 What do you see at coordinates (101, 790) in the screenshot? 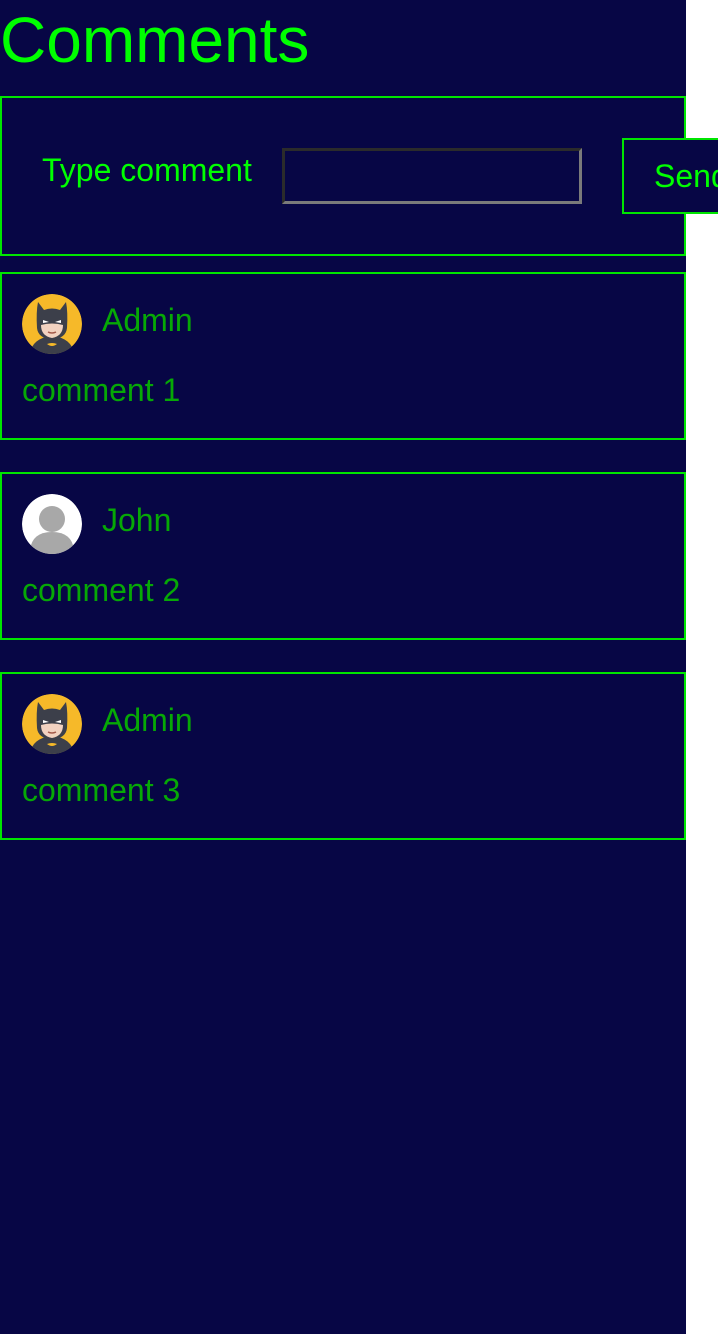
I see `comment-text: comment 3` at bounding box center [101, 790].